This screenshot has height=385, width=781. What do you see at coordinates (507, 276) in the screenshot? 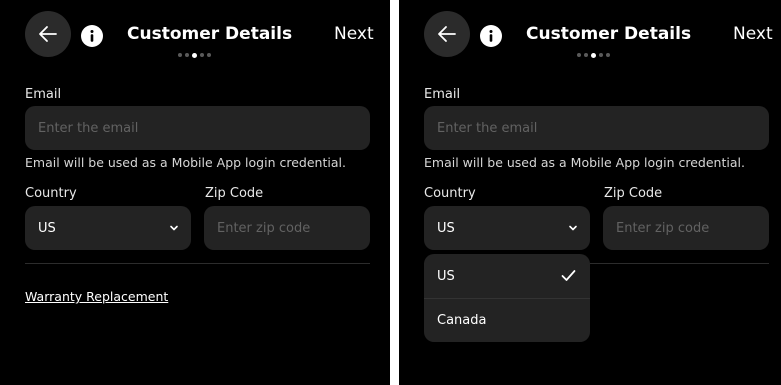
I see `dropdown-option-us: US` at bounding box center [507, 276].